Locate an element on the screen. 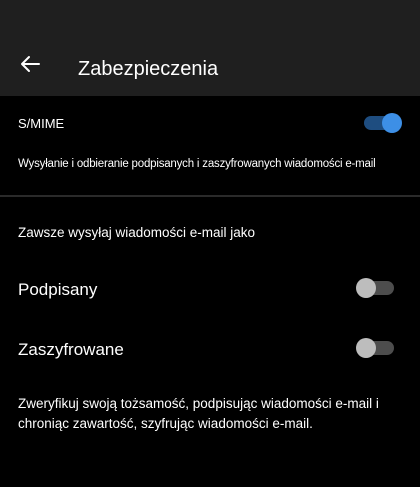 This screenshot has width=420, height=487. encrypted-toggle is located at coordinates (375, 348).